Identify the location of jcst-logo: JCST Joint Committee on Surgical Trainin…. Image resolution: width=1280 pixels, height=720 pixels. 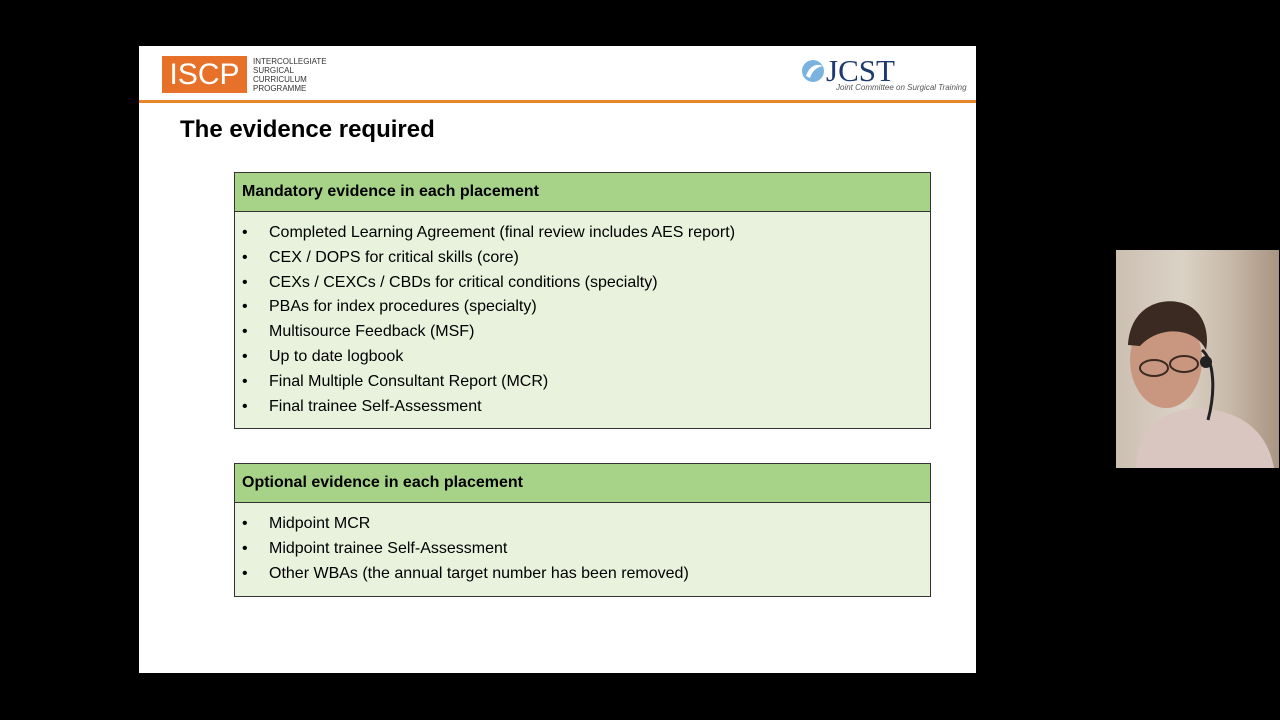
(883, 73).